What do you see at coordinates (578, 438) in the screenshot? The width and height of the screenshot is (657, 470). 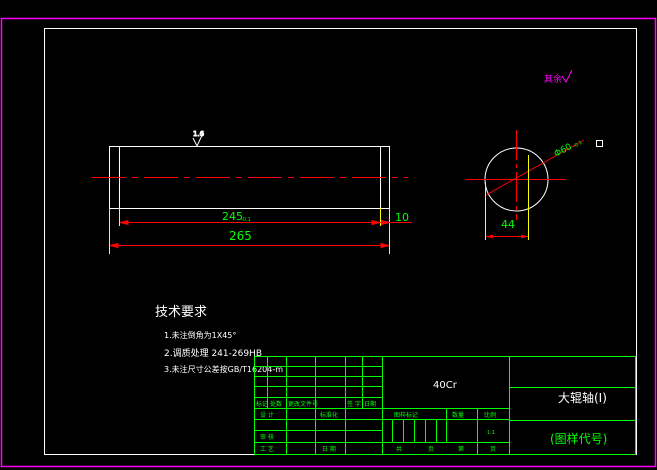 I see `tb-drawing-number: (图样代号)` at bounding box center [578, 438].